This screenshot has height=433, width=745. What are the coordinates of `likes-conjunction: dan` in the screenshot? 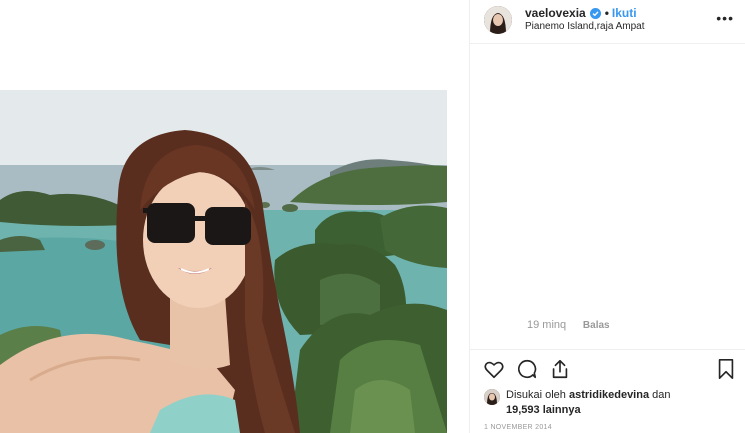 It's located at (660, 395).